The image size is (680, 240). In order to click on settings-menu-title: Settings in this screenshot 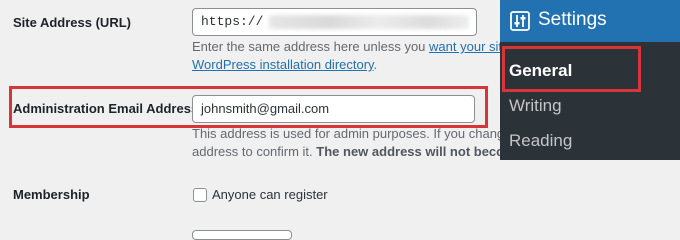, I will do `click(572, 19)`.